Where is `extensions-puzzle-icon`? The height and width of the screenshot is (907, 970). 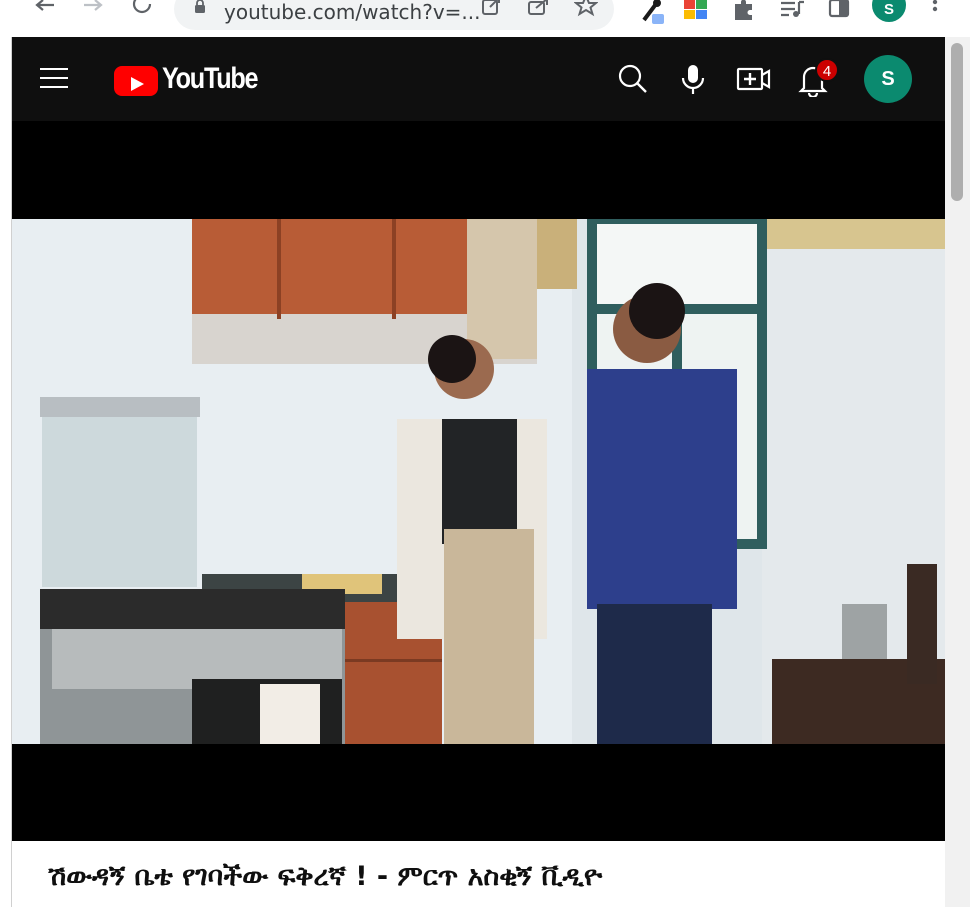 extensions-puzzle-icon is located at coordinates (746, 12).